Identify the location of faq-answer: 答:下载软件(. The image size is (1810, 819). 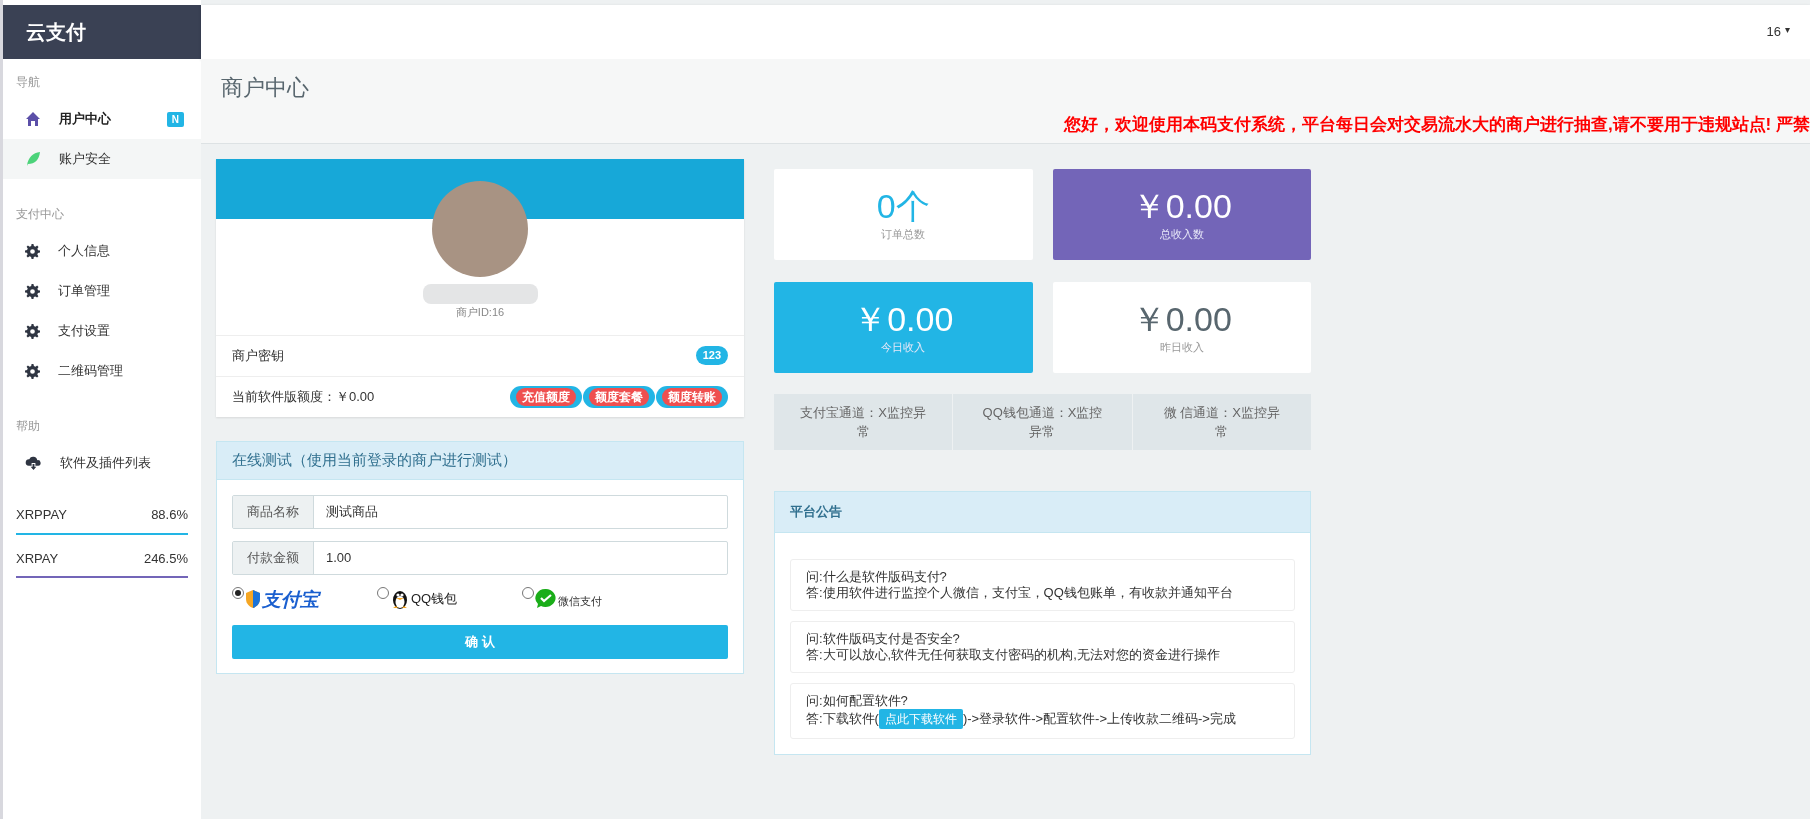
(842, 719).